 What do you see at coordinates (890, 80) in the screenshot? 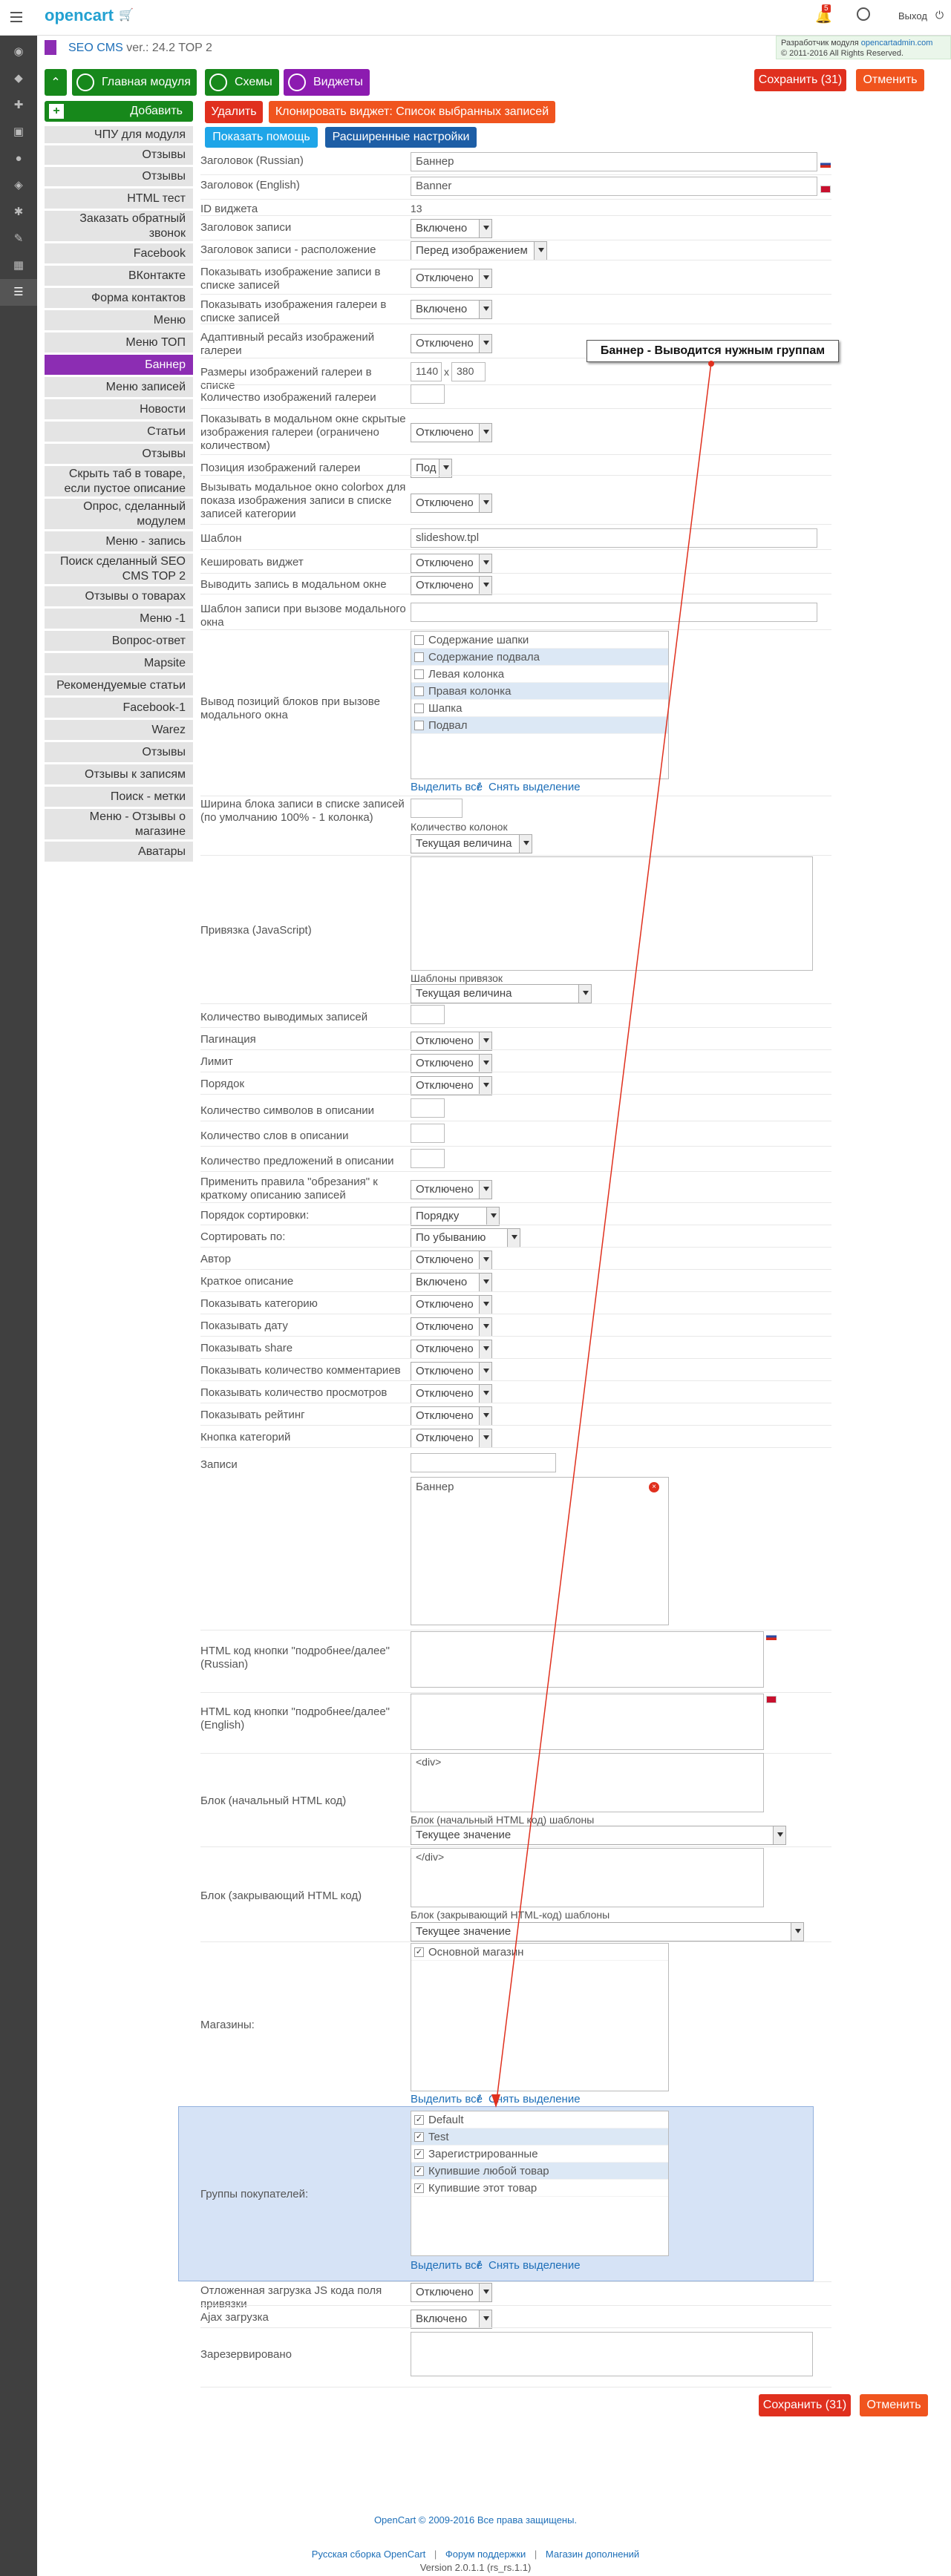
I see `cancel-button-top: Отменить` at bounding box center [890, 80].